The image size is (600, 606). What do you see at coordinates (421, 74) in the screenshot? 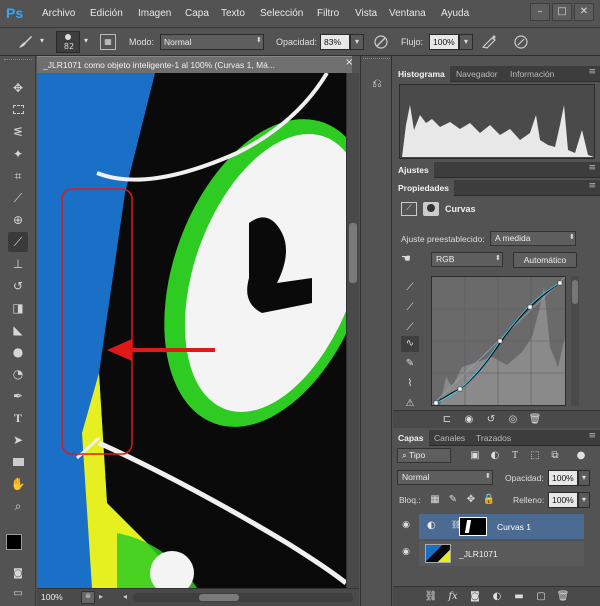
I see `tab-histograma: Histograma` at bounding box center [421, 74].